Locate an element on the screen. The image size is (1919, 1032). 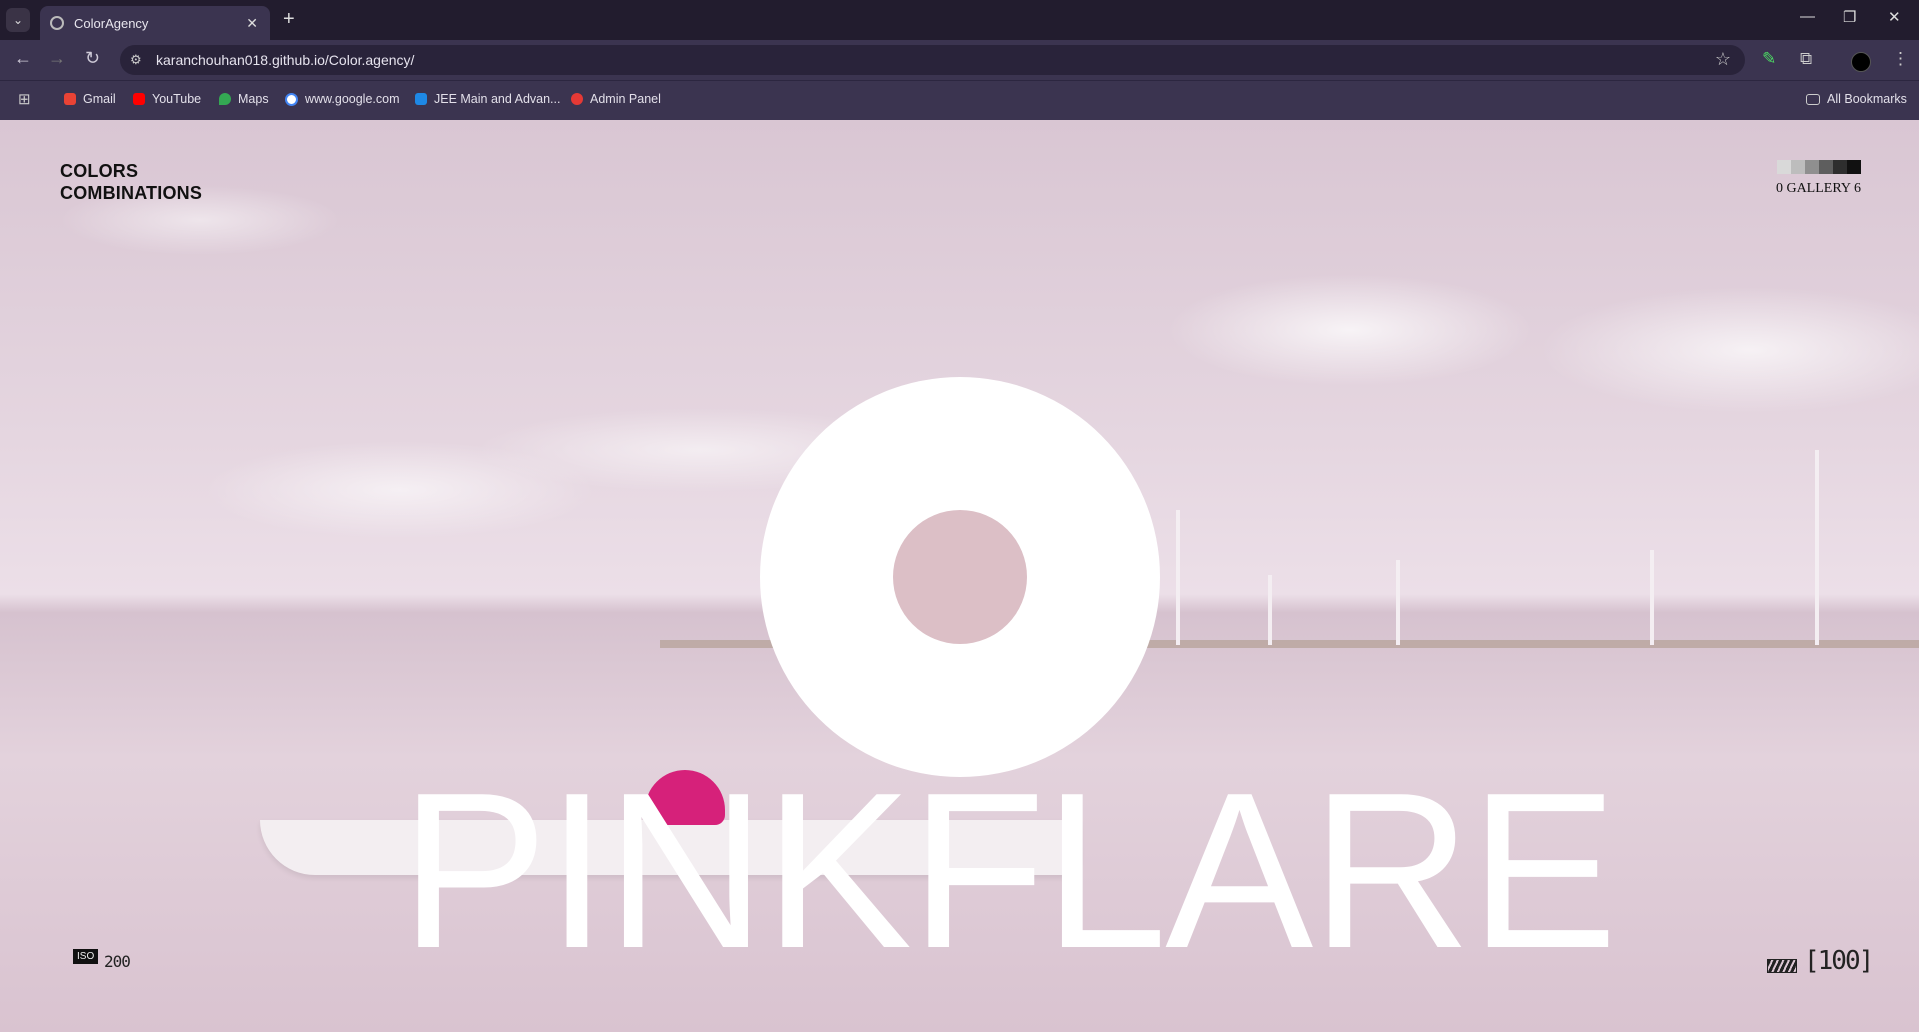
maps-icon is located at coordinates (225, 99).